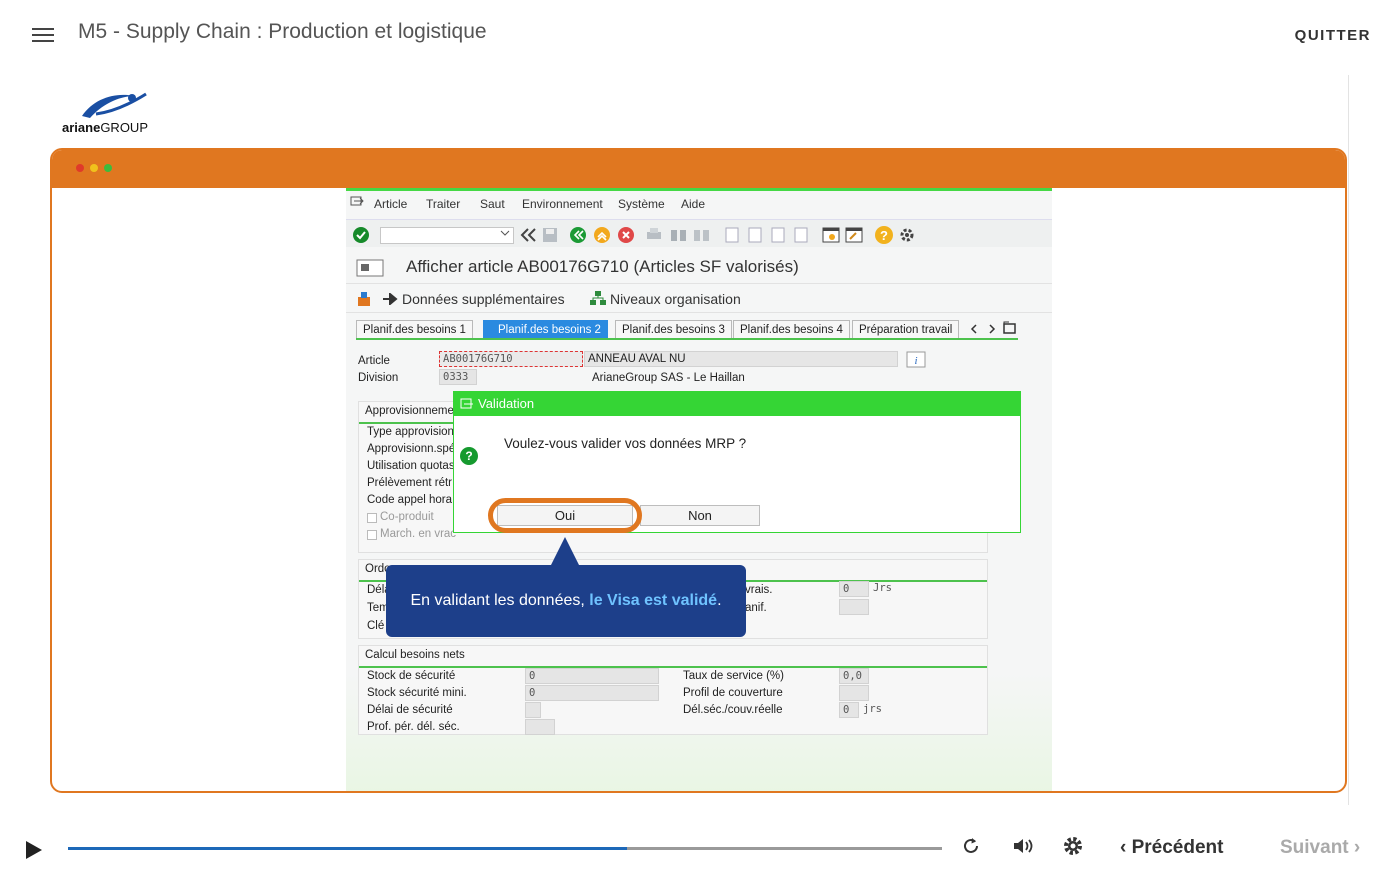 The width and height of the screenshot is (1388, 889). I want to click on new-session-icon, so click(831, 235).